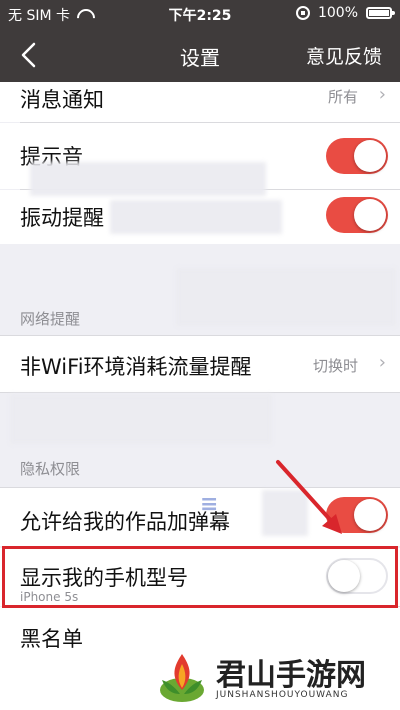 This screenshot has width=400, height=710. Describe the element at coordinates (136, 367) in the screenshot. I see `row-label: 非WiFi环境消耗流量提醒` at that location.